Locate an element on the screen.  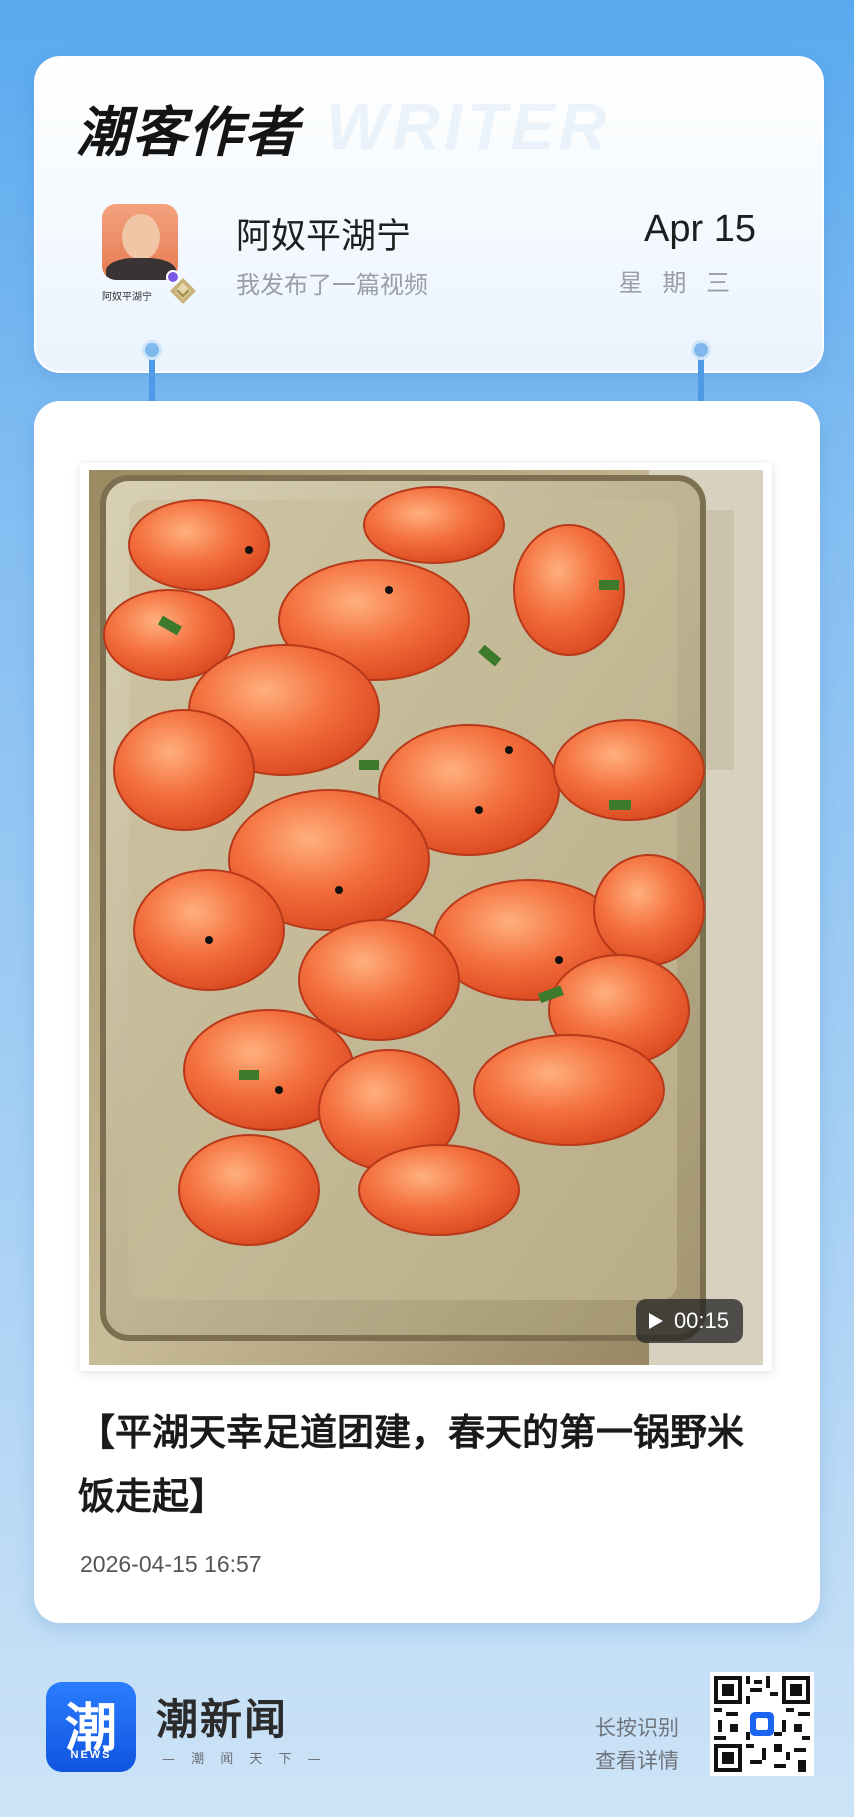
video-duration-badge: 00:15 is located at coordinates (689, 1321).